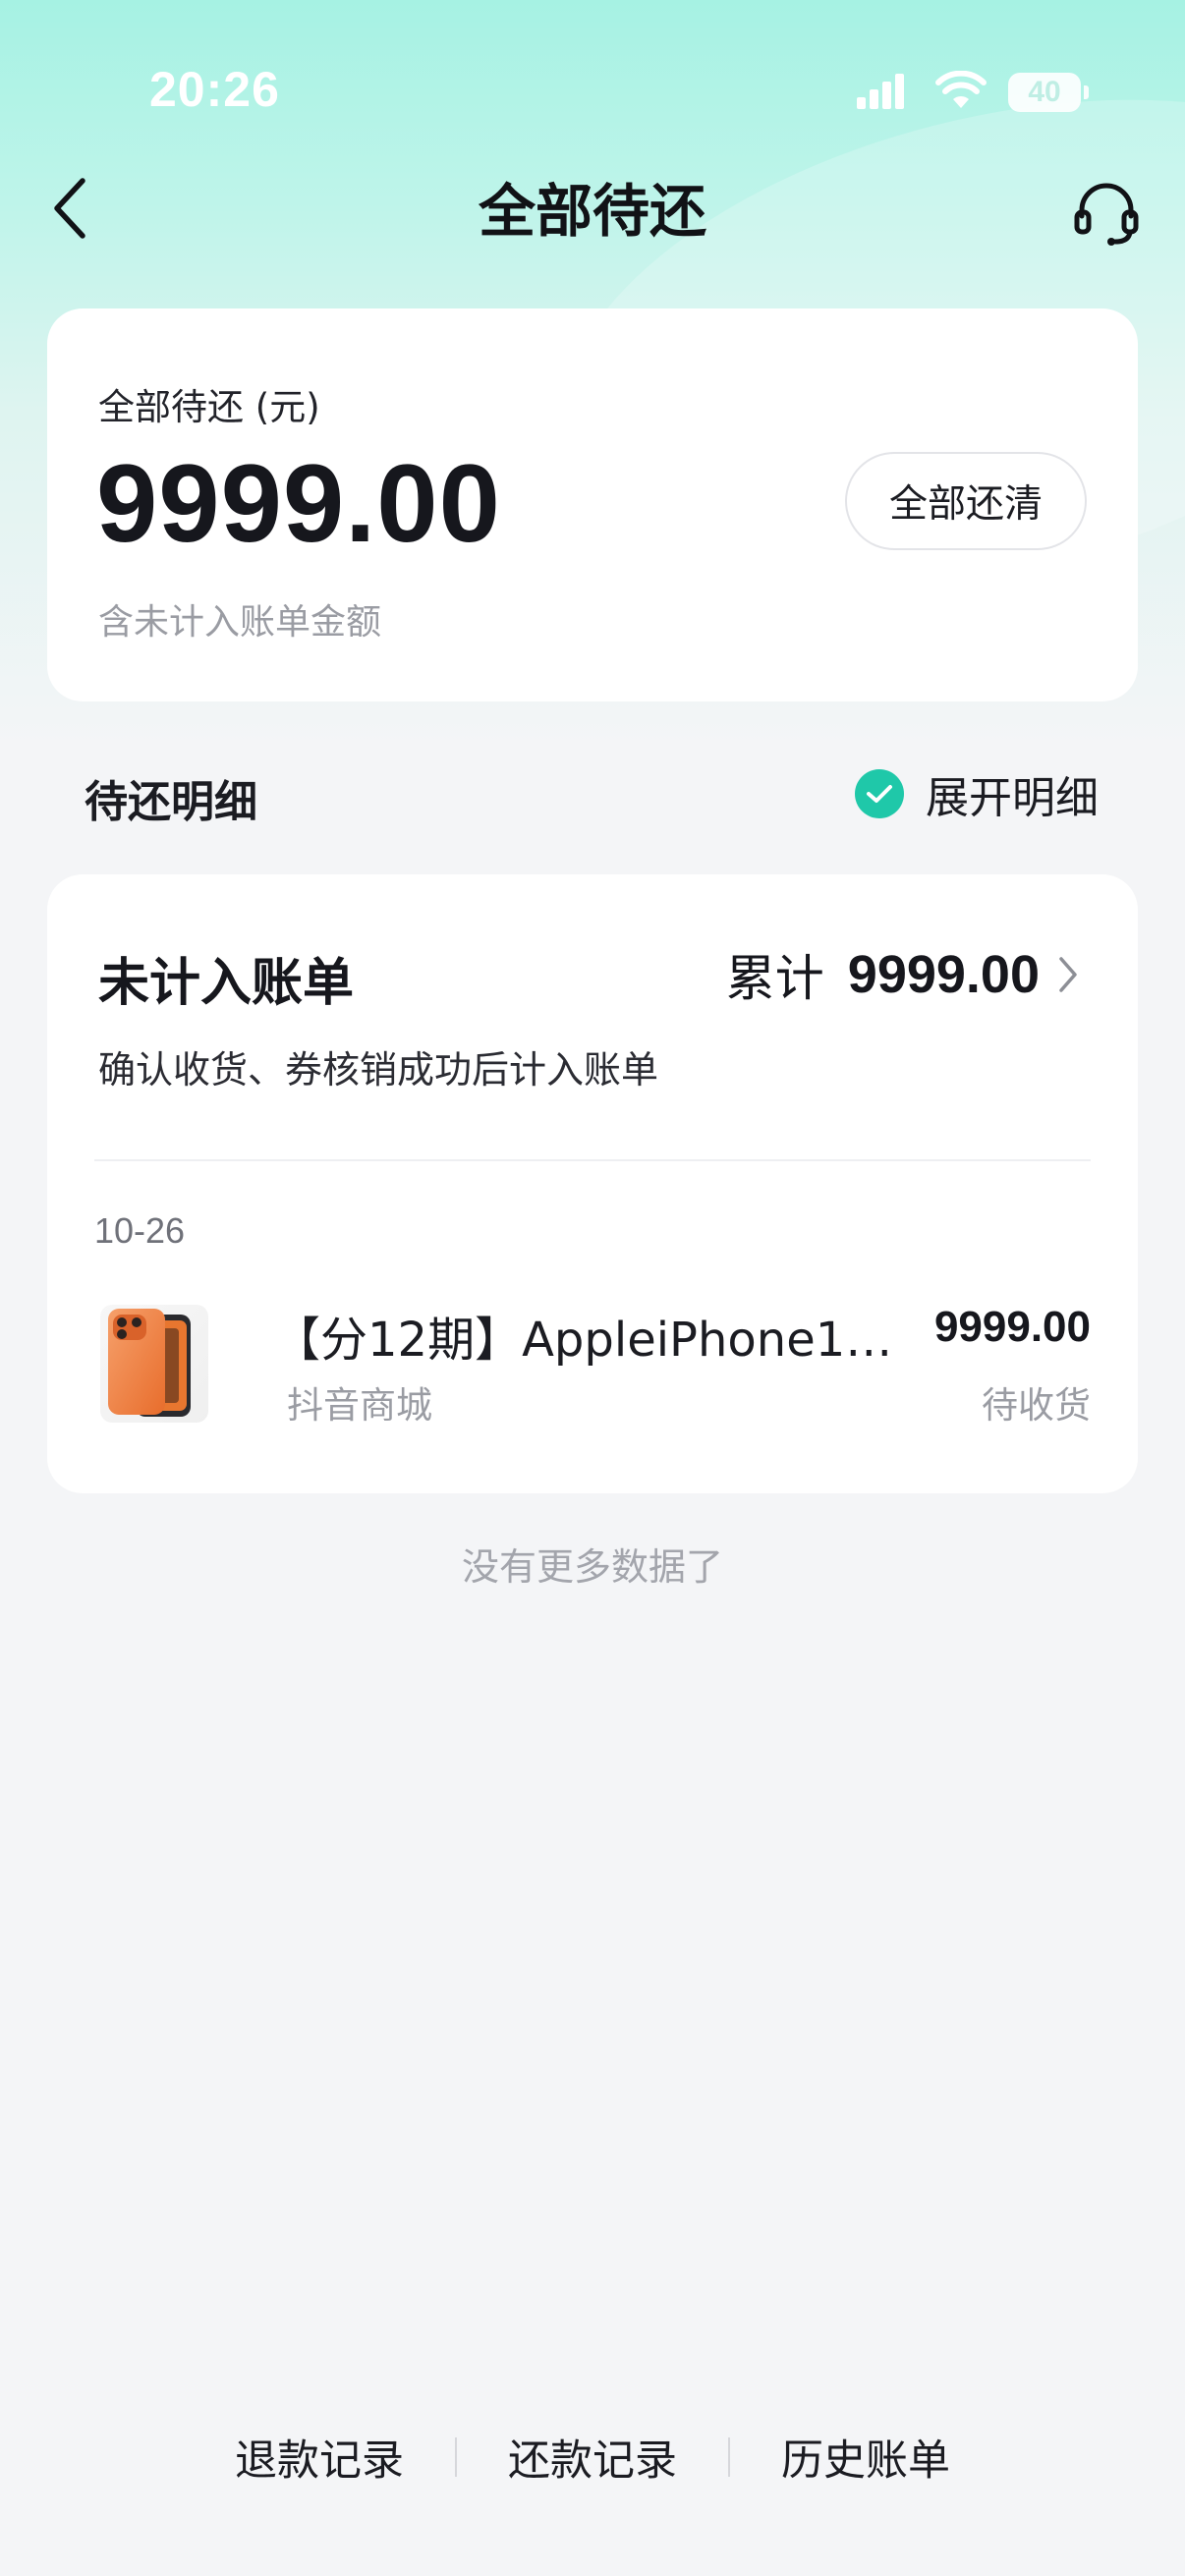  What do you see at coordinates (592, 504) in the screenshot?
I see `summary-card: 全部待还 (元) 9999.00 含未计入账单金额 全部还清` at bounding box center [592, 504].